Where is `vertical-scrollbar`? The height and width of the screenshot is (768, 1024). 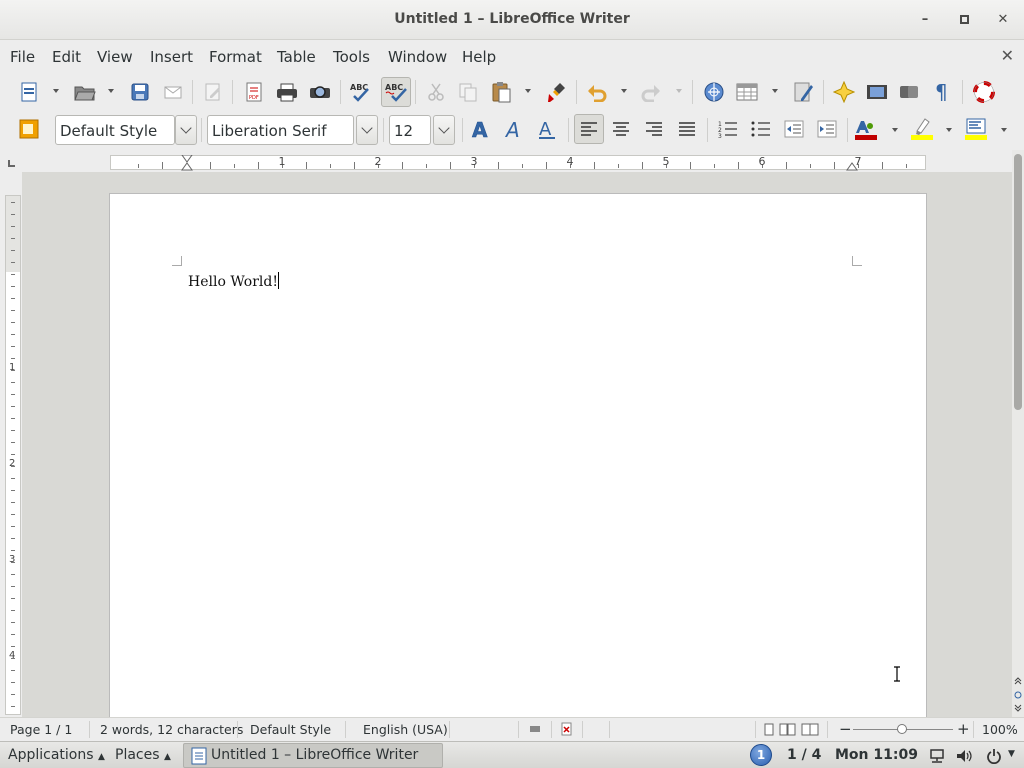 vertical-scrollbar is located at coordinates (1018, 433).